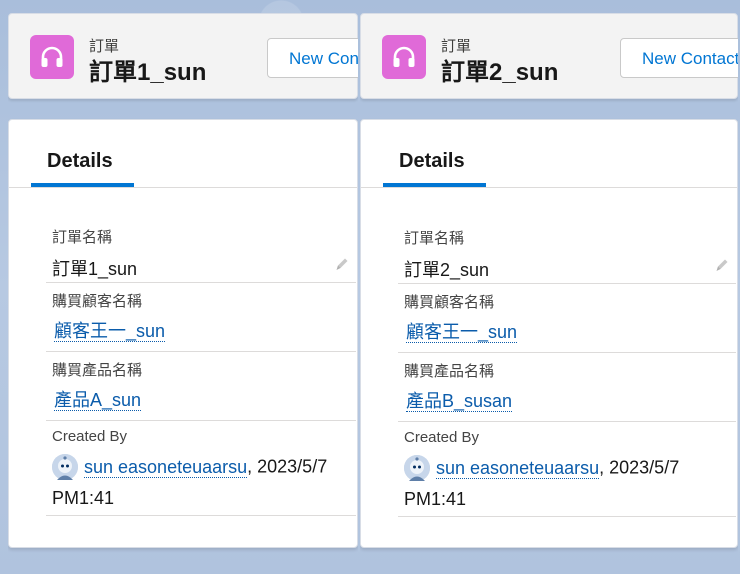 The width and height of the screenshot is (740, 574). I want to click on field-value: 訂單1_sun, so click(95, 269).